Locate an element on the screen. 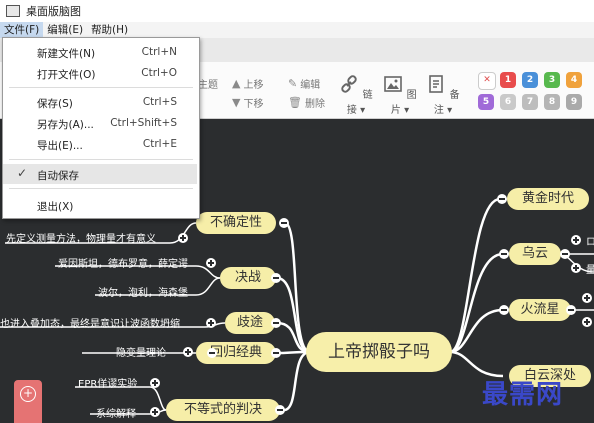 This screenshot has width=594, height=423. leaf-ensemble: 系综解释 is located at coordinates (116, 412).